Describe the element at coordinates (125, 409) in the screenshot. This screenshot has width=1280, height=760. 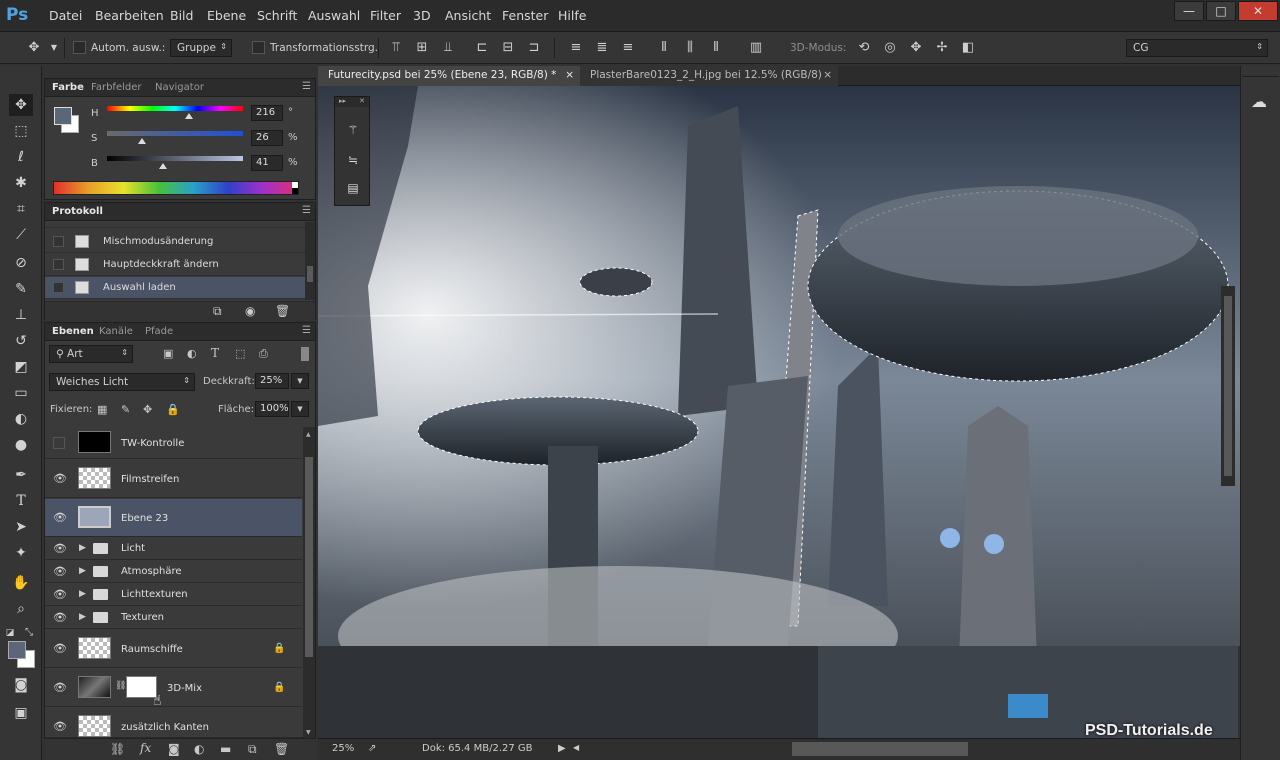
I see `lock-pixels-icon: ✎` at that location.